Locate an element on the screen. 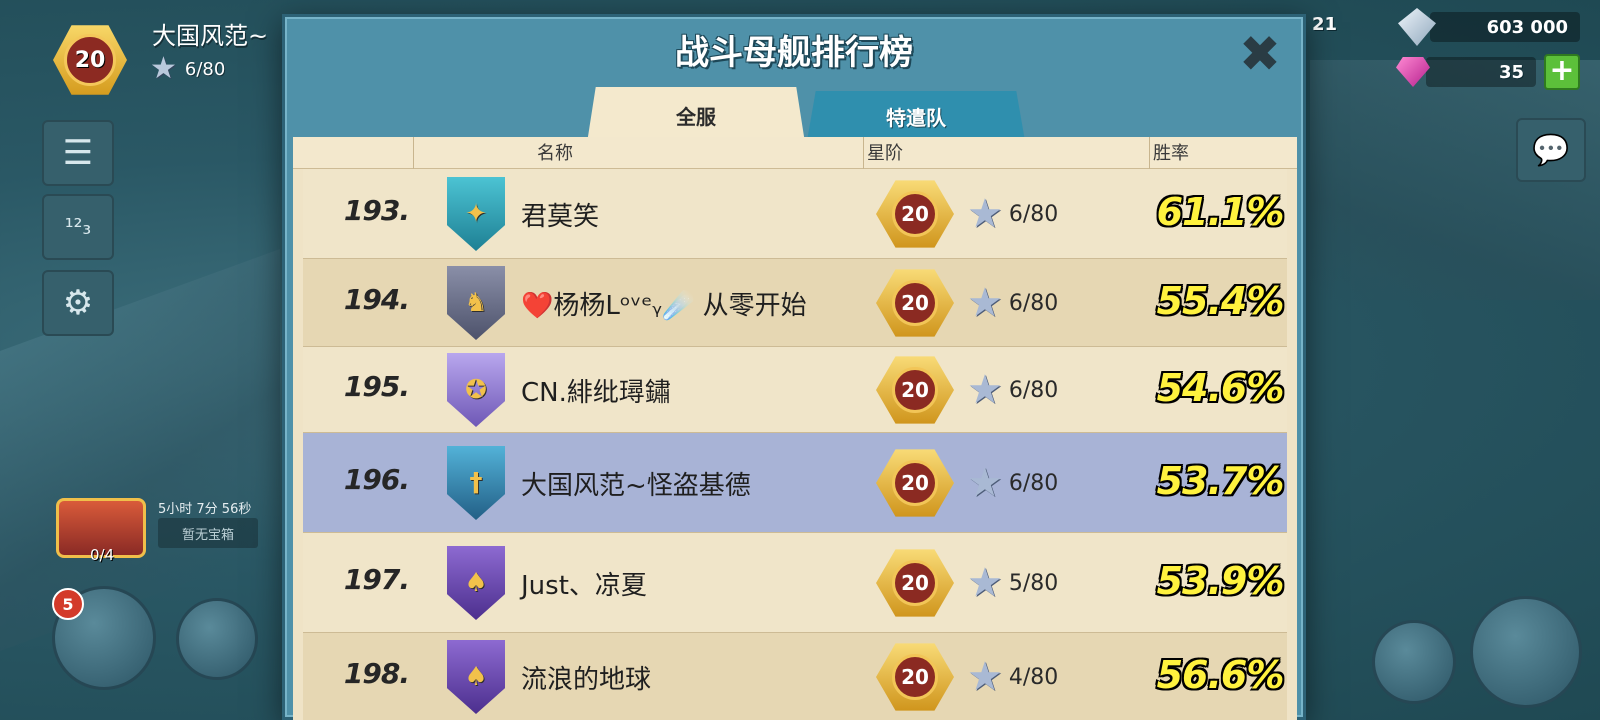 This screenshot has height=720, width=1600. row-rank: 198. is located at coordinates (376, 673).